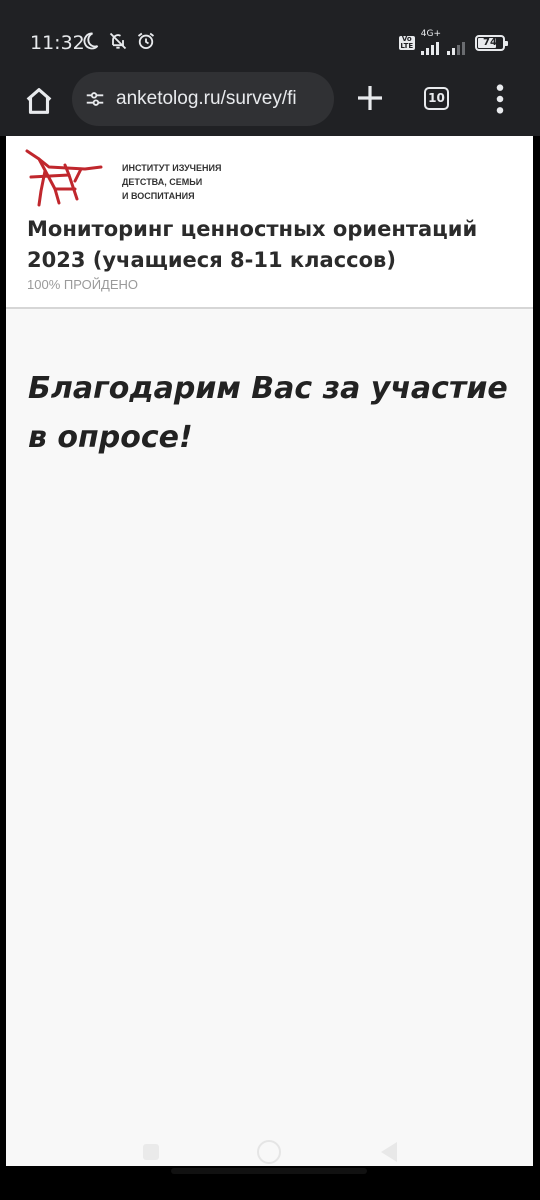 The image size is (540, 1200). Describe the element at coordinates (162, 182) in the screenshot. I see `institute-name-line2: ДЕТСТВА, СЕМЬИ` at that location.